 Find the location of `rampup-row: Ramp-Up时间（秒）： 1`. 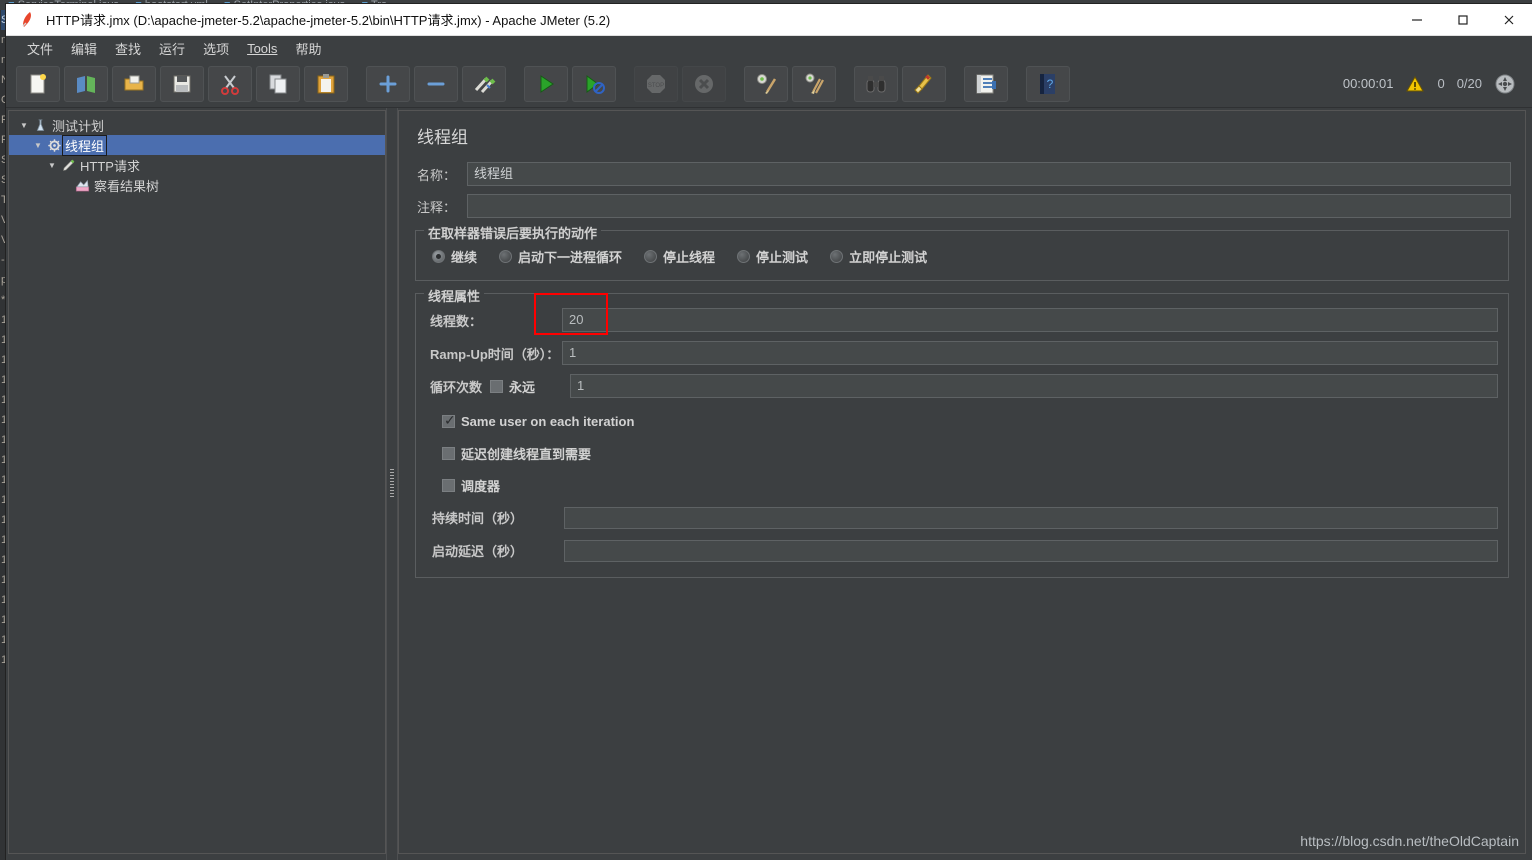

rampup-row: Ramp-Up时间（秒）： 1 is located at coordinates (962, 353).